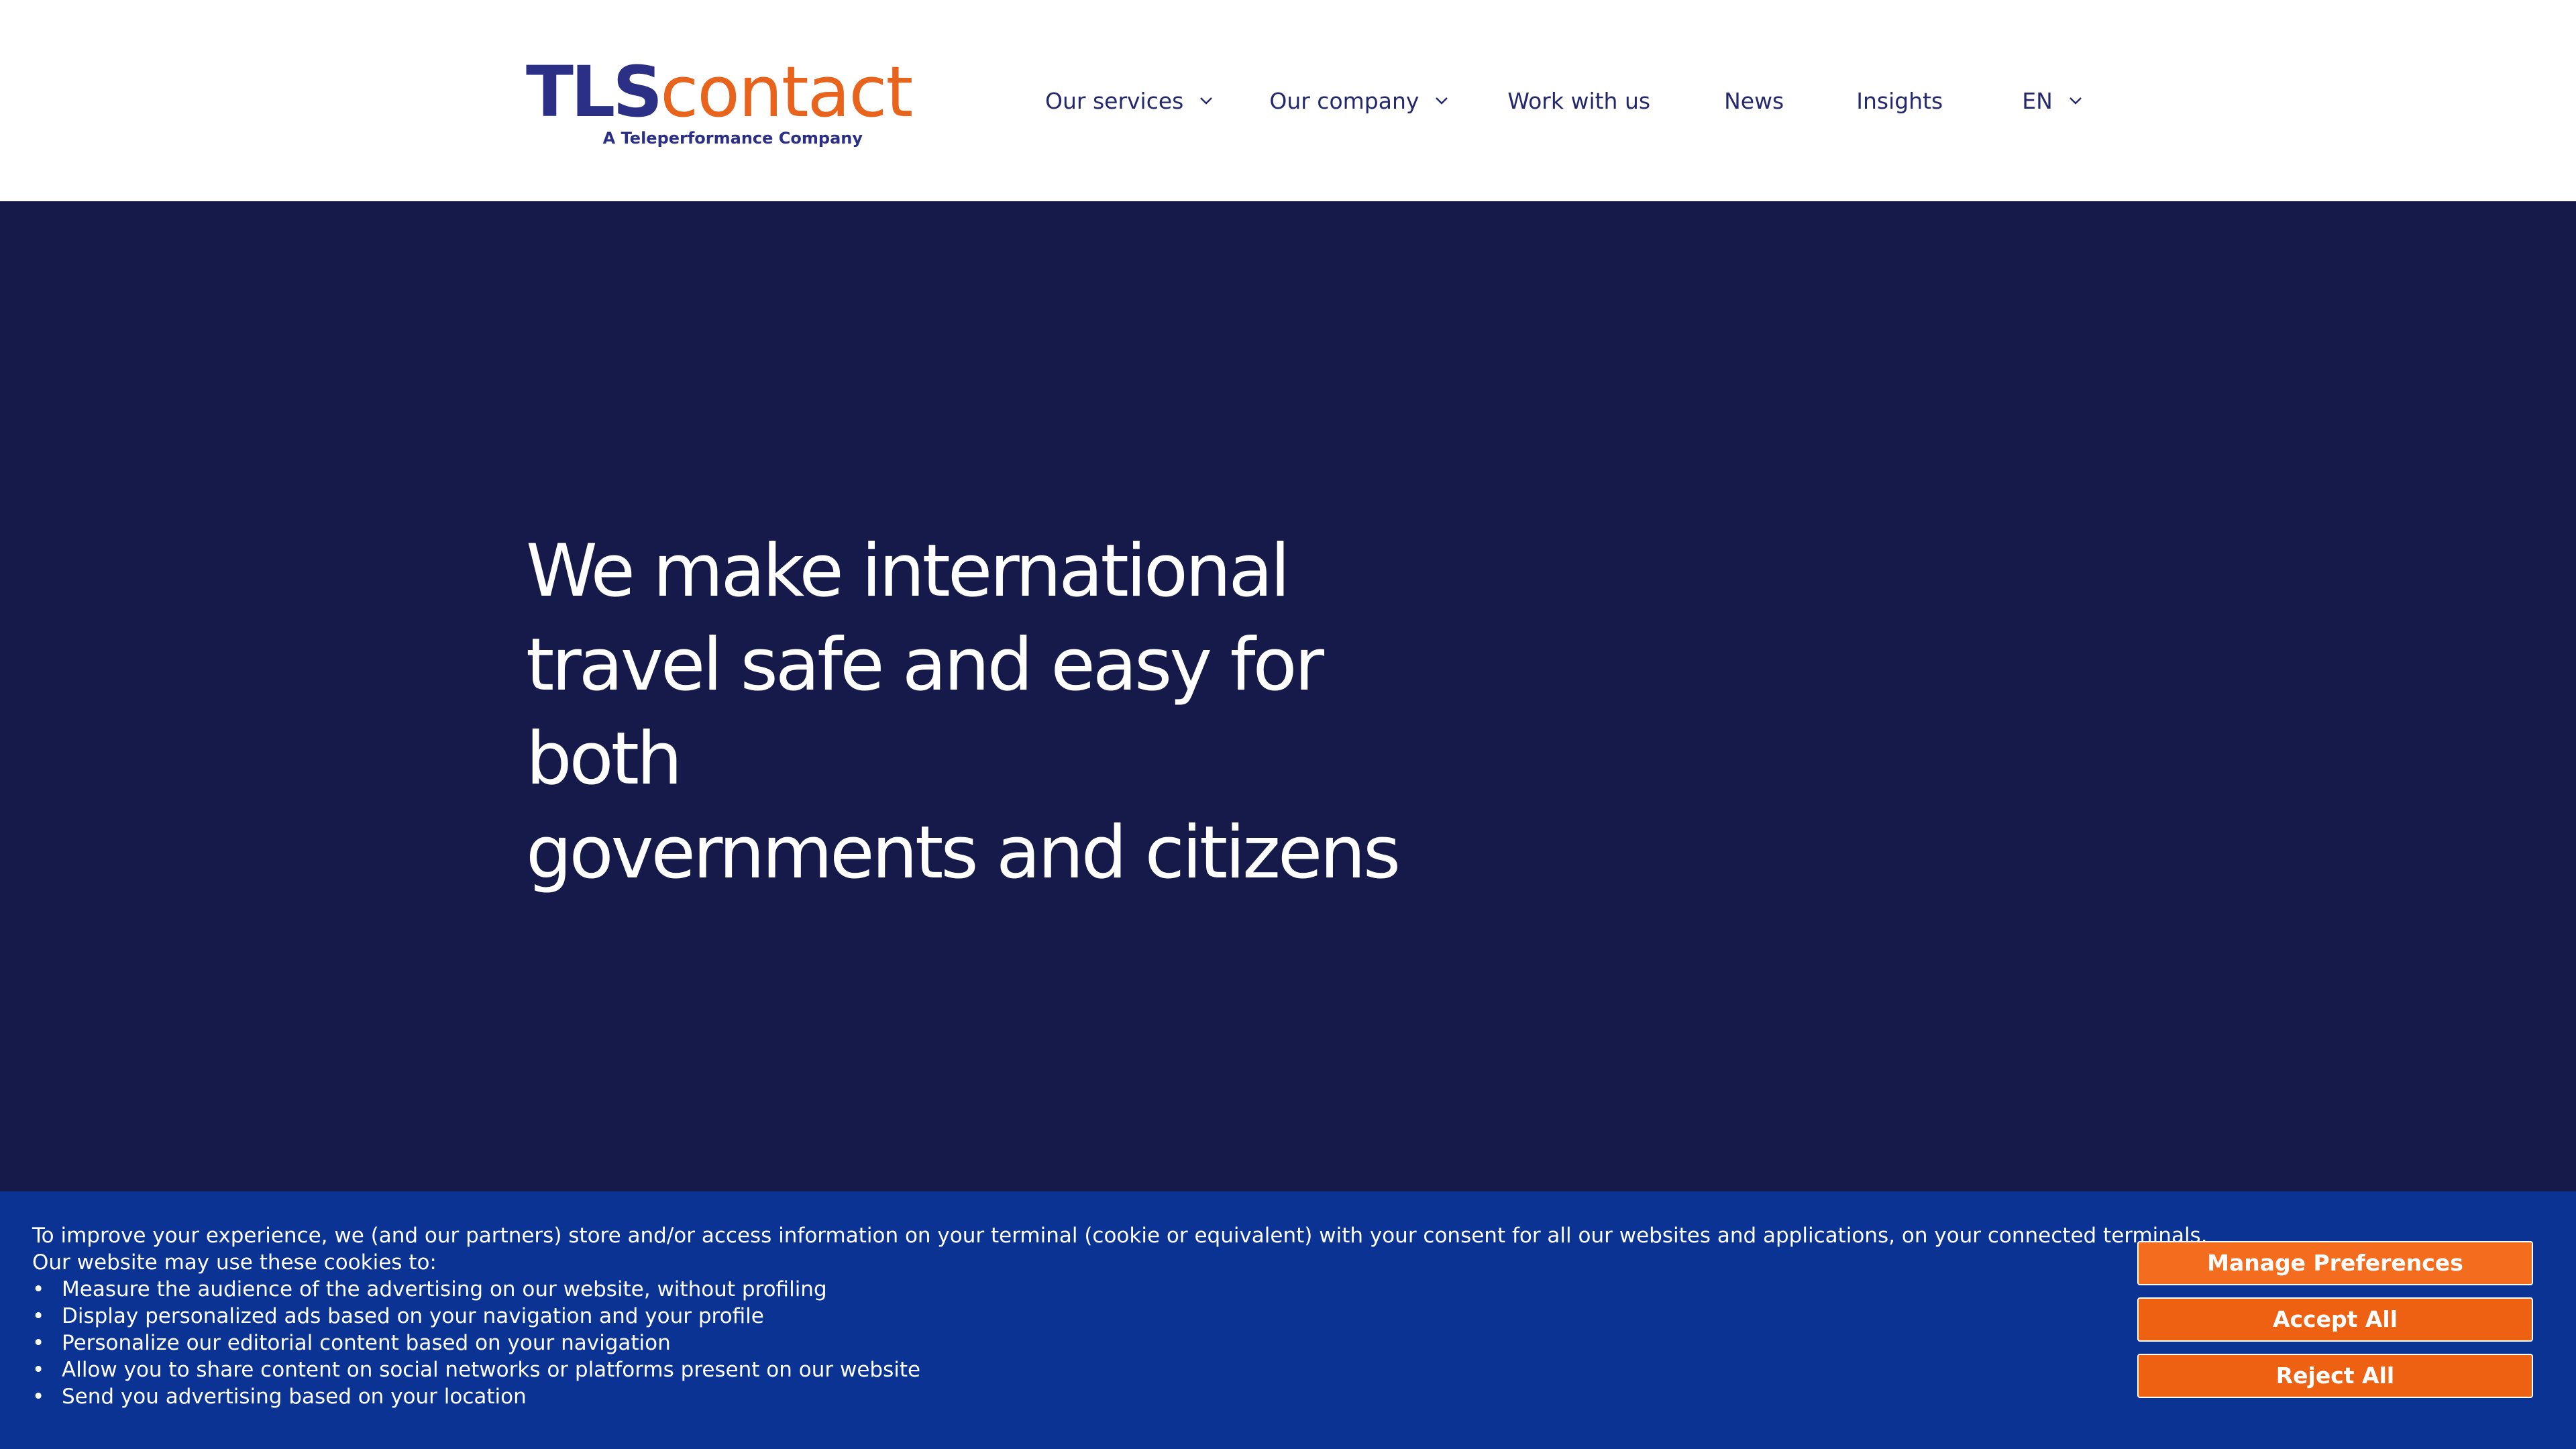 Image resolution: width=2576 pixels, height=1449 pixels. What do you see at coordinates (786, 92) in the screenshot?
I see `logo-brand-light: contact` at bounding box center [786, 92].